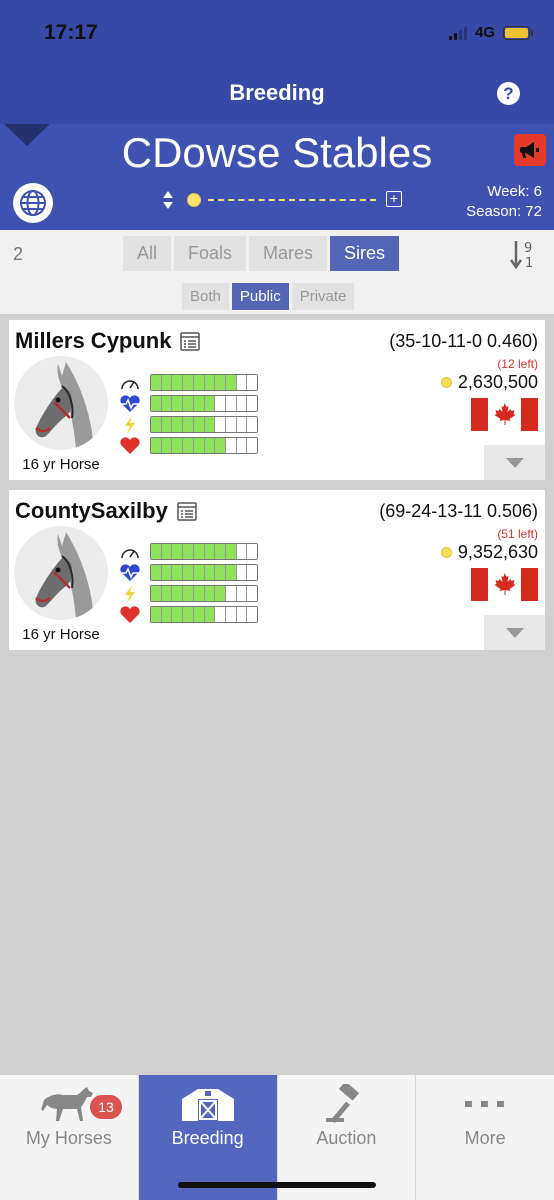 The height and width of the screenshot is (1200, 554). I want to click on tab-all: All, so click(147, 253).